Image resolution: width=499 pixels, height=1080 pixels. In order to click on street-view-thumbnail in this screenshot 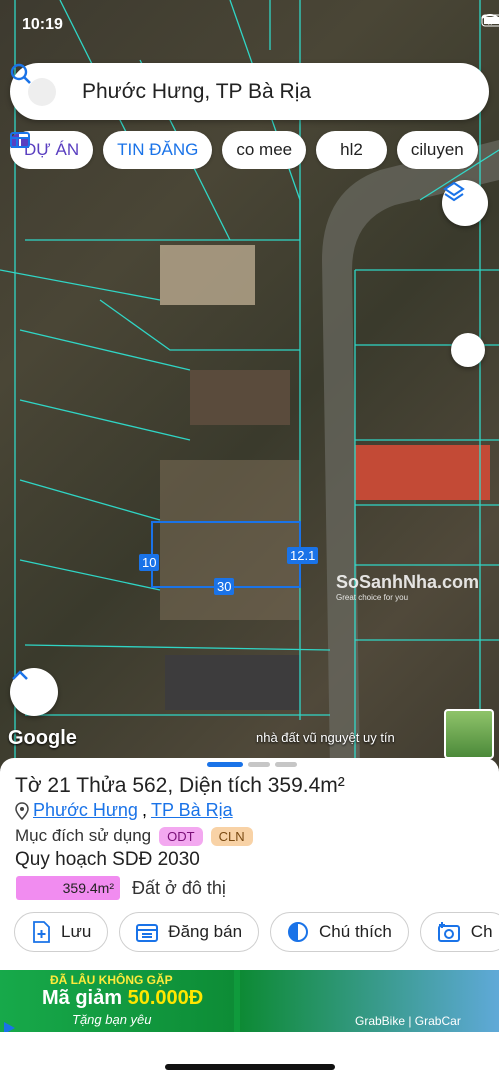, I will do `click(469, 734)`.